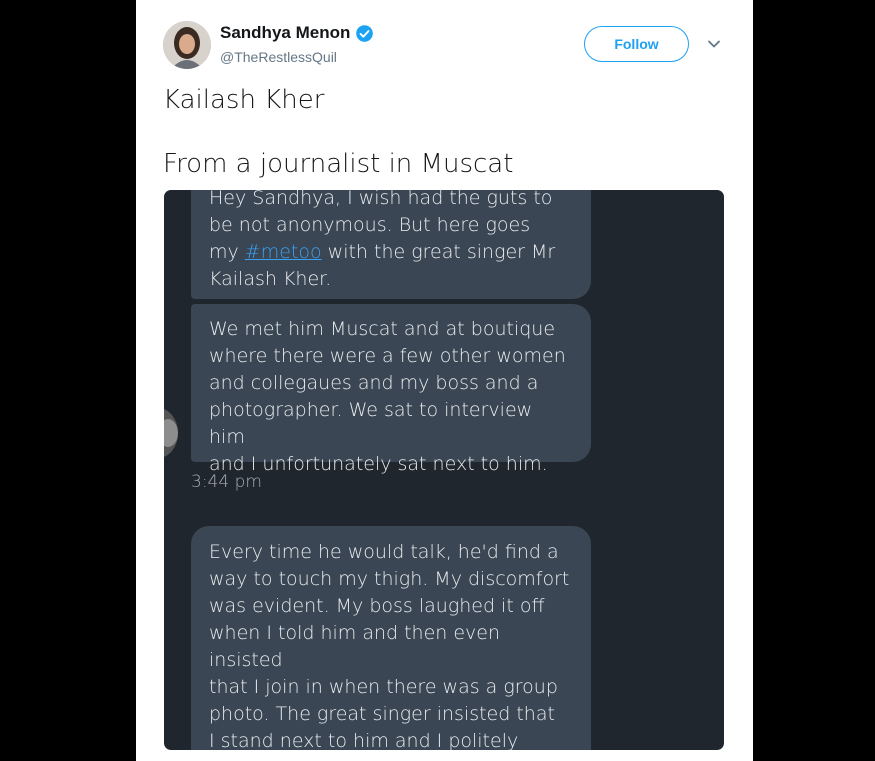  Describe the element at coordinates (187, 45) in the screenshot. I see `avatar` at that location.